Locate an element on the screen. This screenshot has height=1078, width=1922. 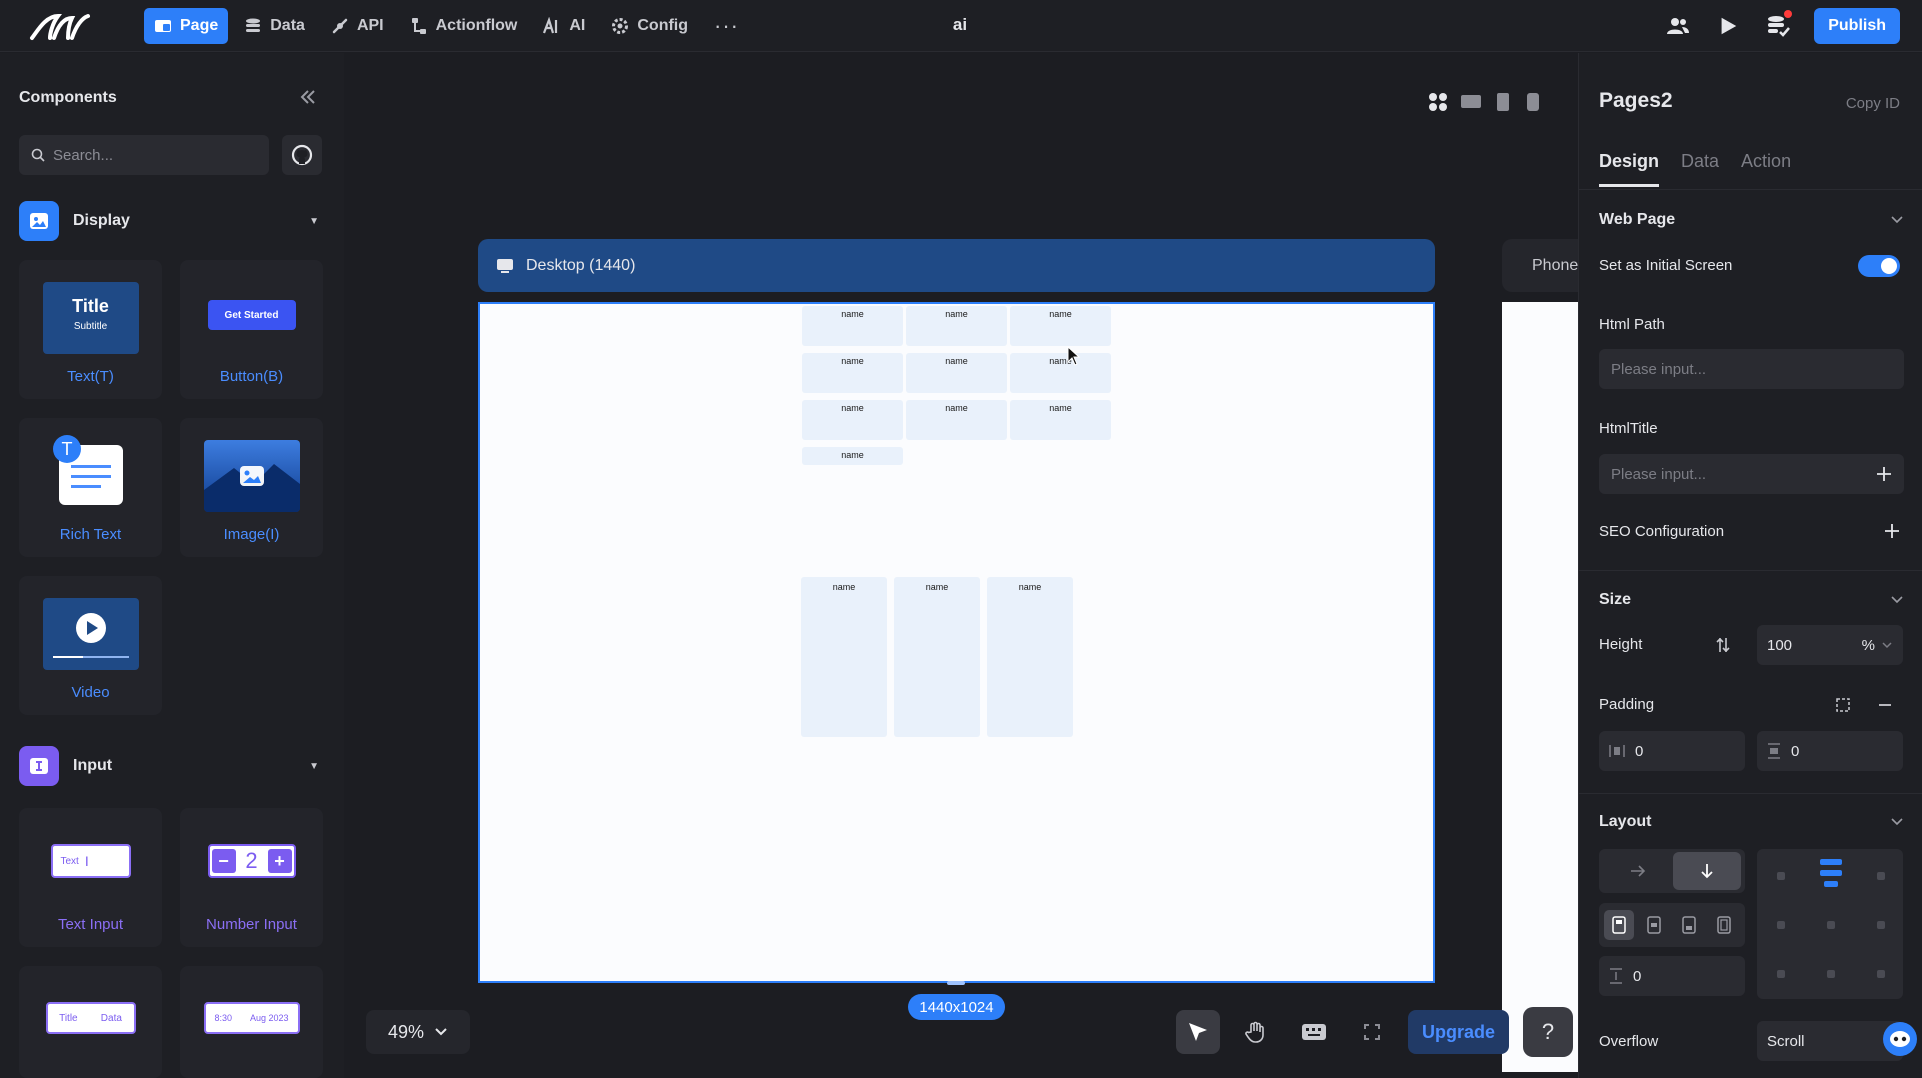
component-select: Title Data is located at coordinates (90, 1022).